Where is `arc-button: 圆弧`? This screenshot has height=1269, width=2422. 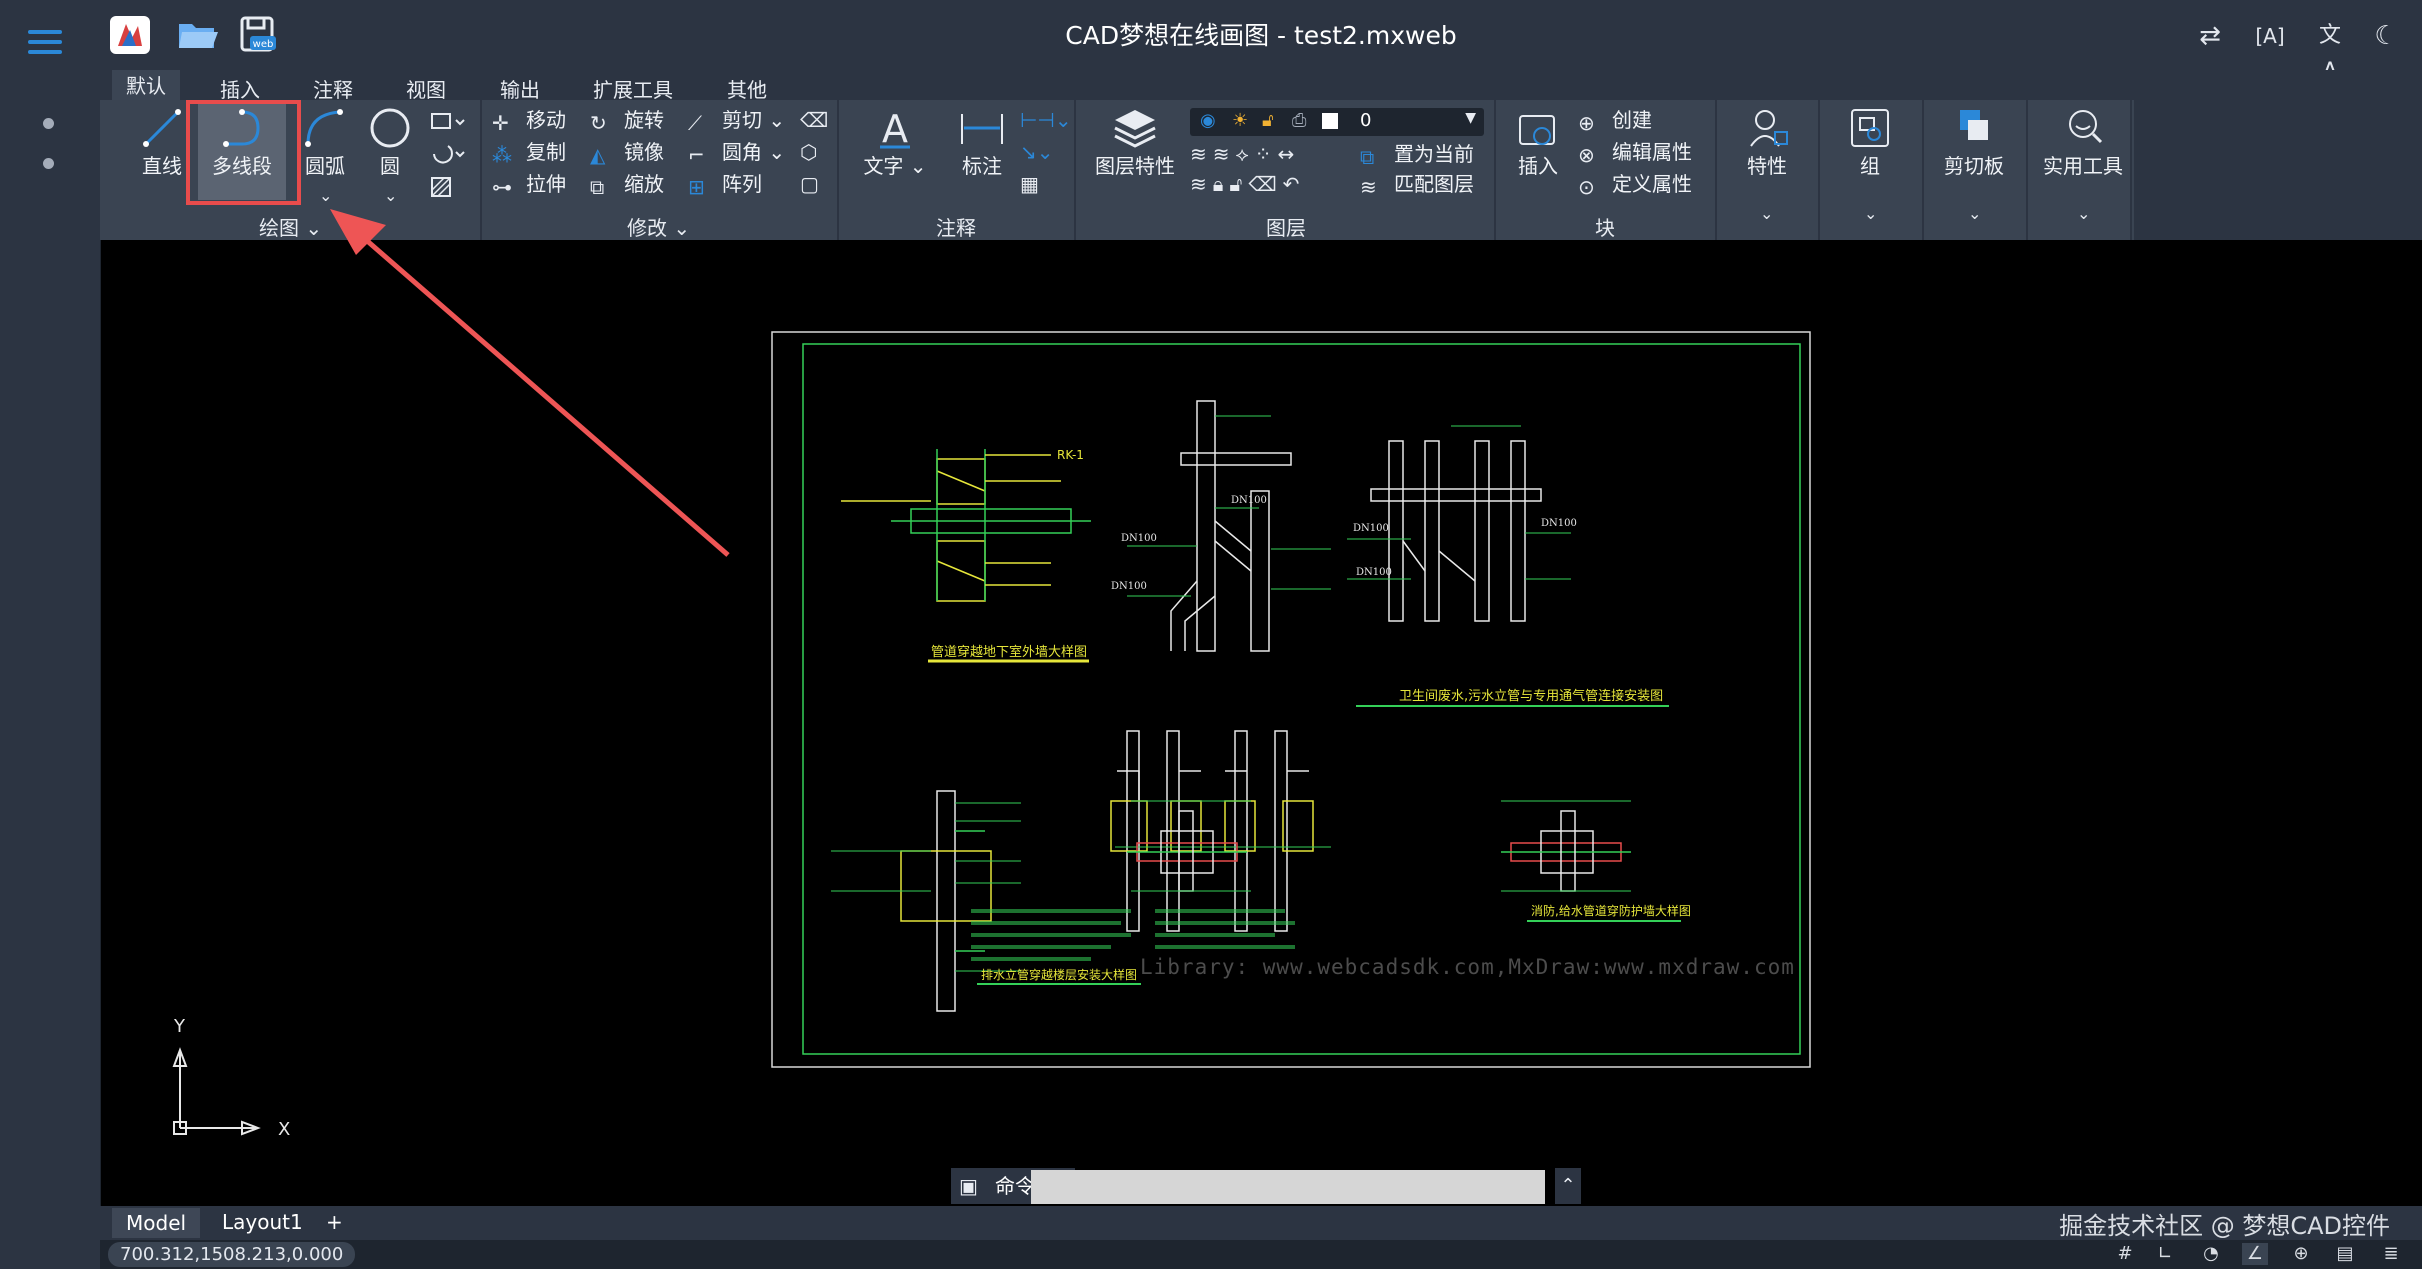 arc-button: 圆弧 is located at coordinates (325, 142).